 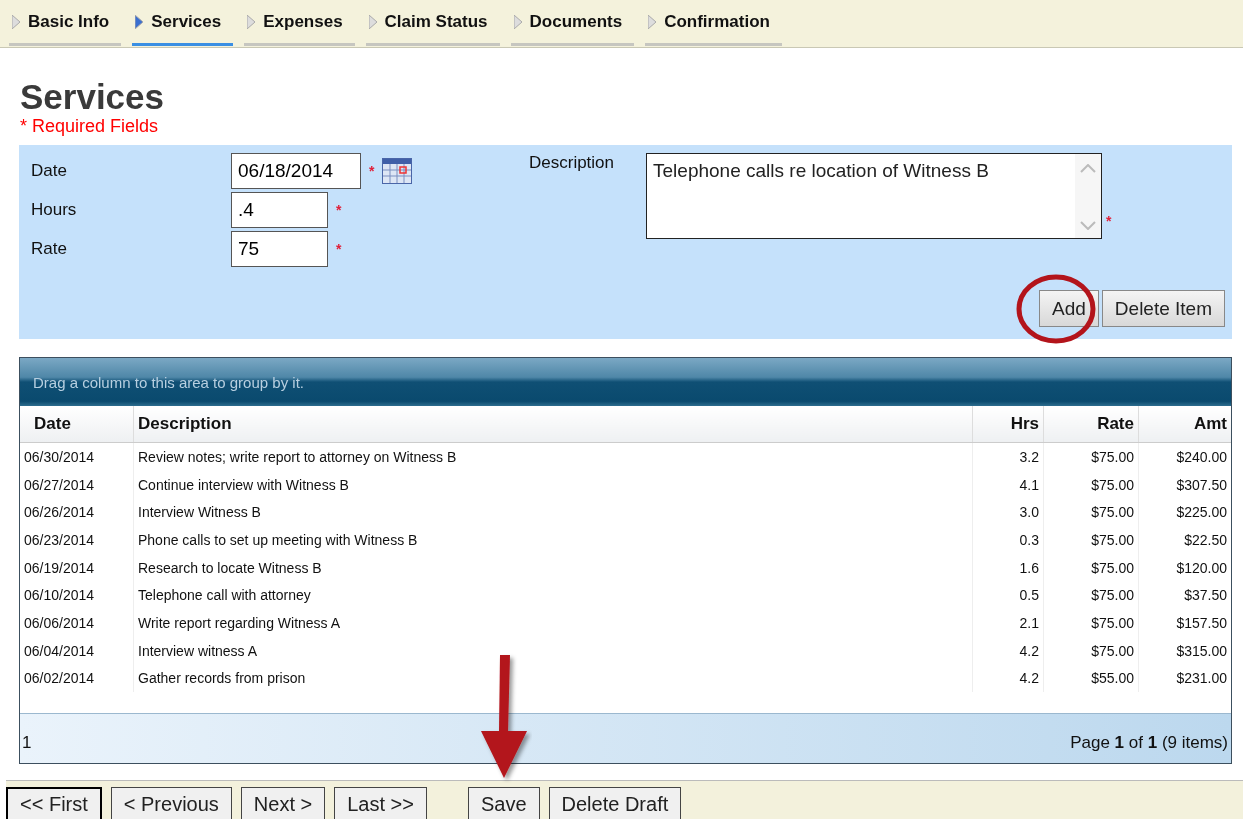 I want to click on nav-button: Save, so click(x=503, y=803).